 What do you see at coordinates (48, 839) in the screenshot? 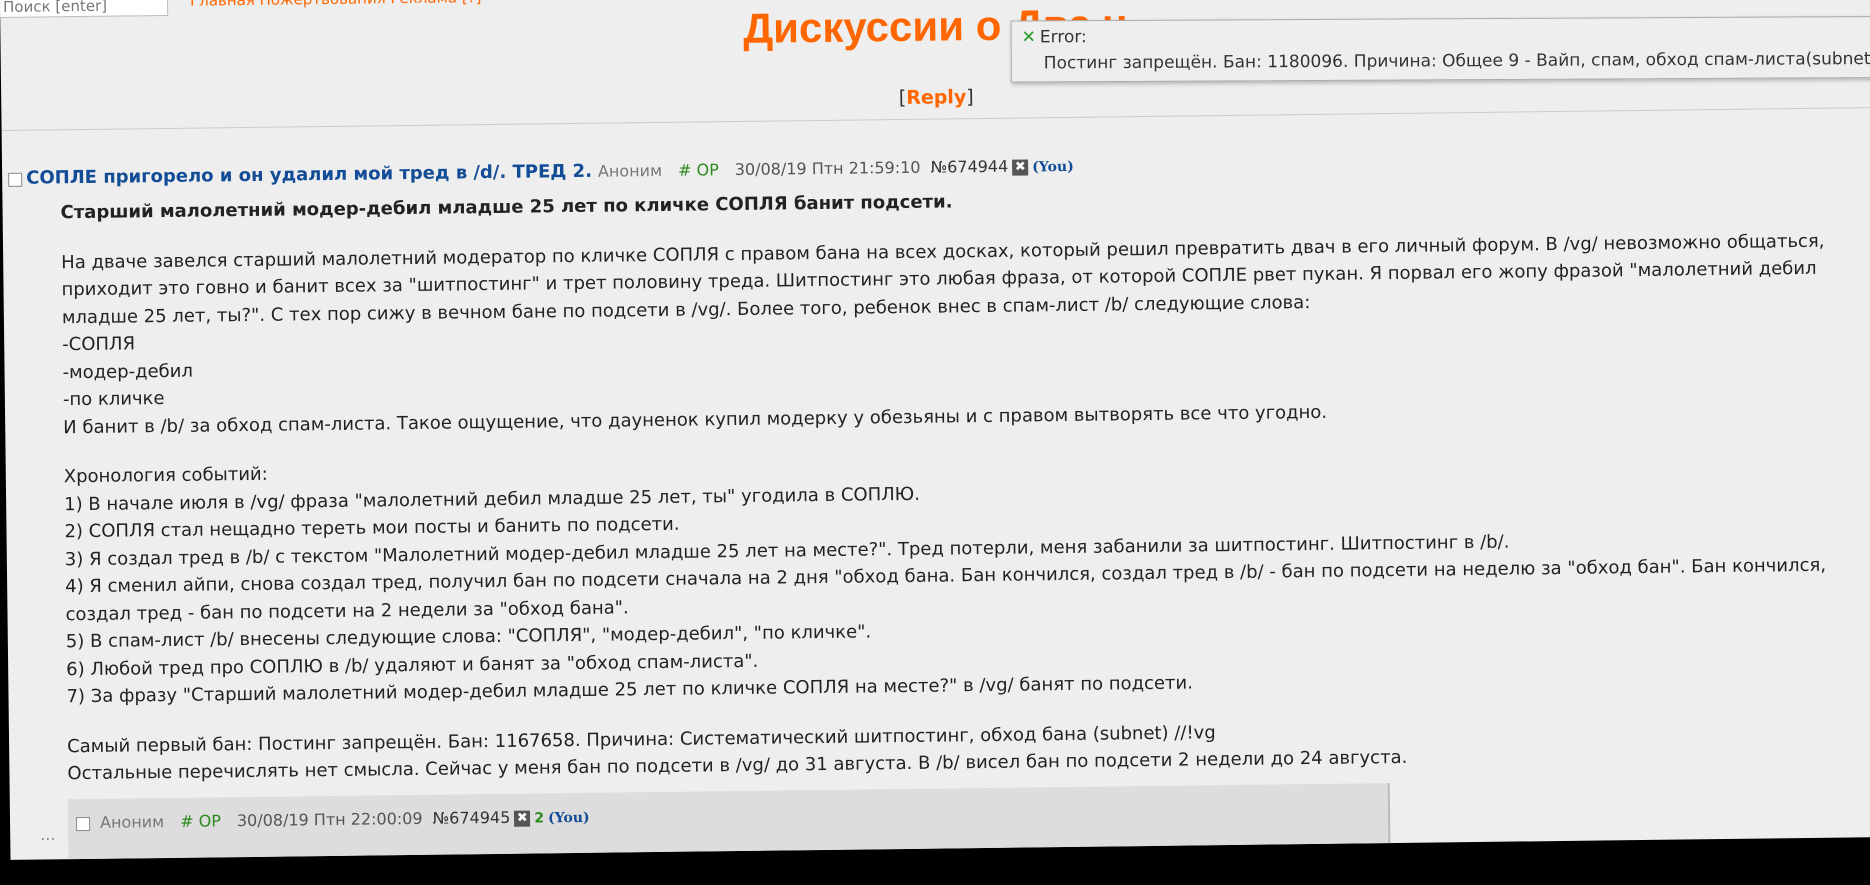
I see `reply-dots: ···` at bounding box center [48, 839].